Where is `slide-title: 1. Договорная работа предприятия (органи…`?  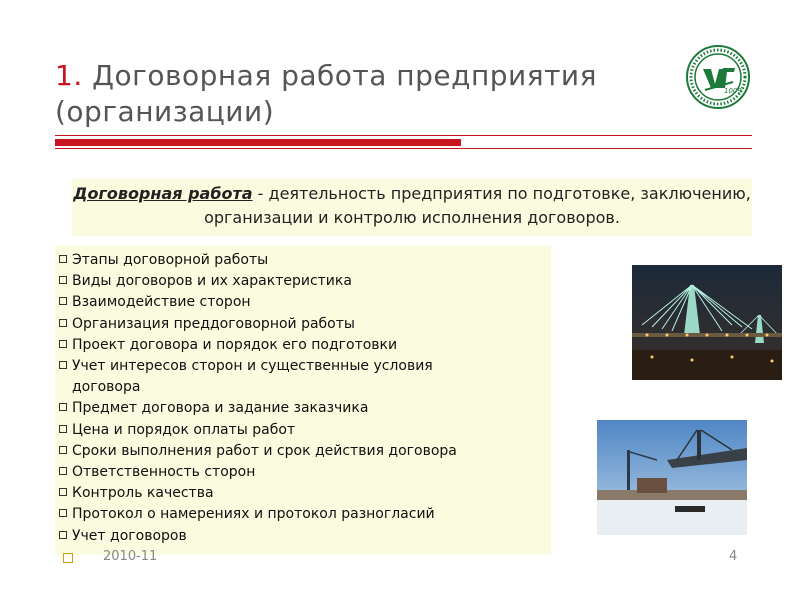 slide-title: 1. Договорная работа предприятия (органи… is located at coordinates (355, 94).